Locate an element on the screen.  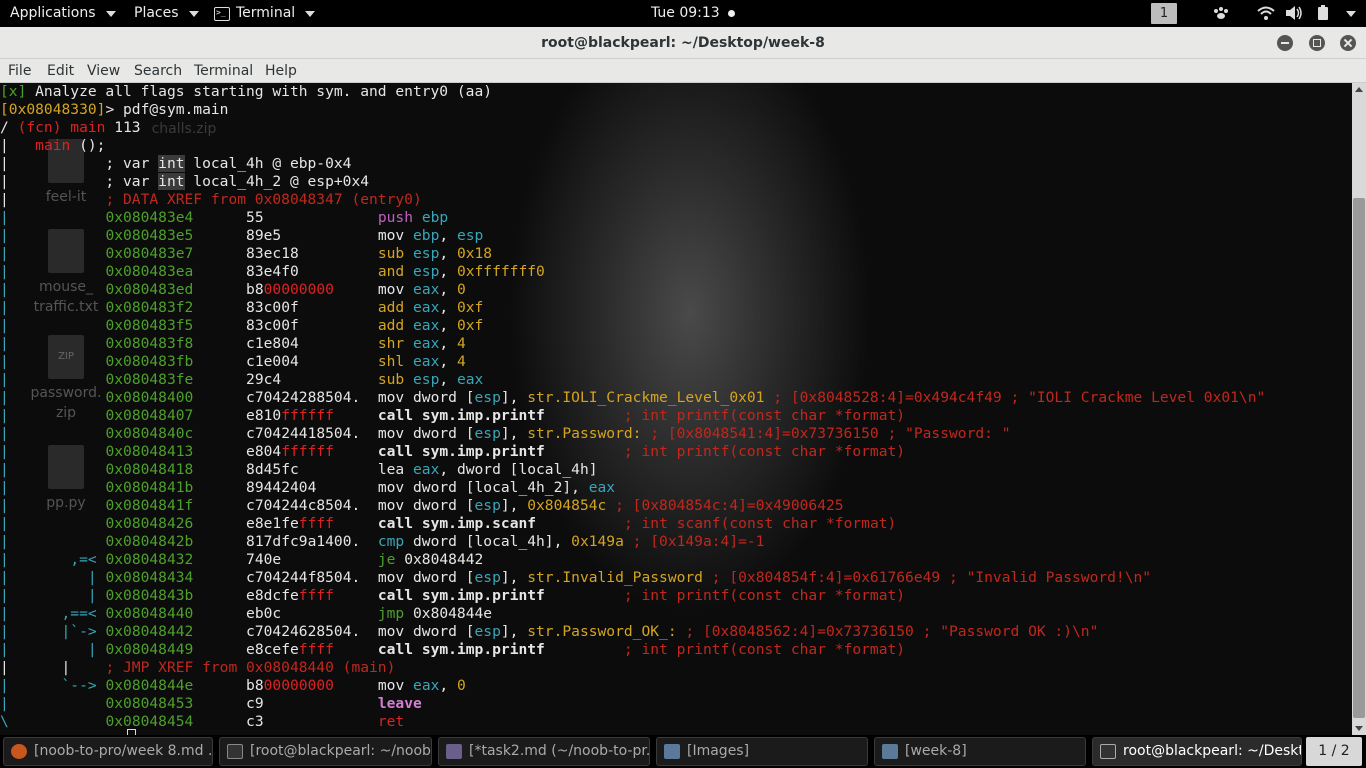
terminal-line: | ,=< 0x08048432 740e je 0x8048442 is located at coordinates (242, 559).